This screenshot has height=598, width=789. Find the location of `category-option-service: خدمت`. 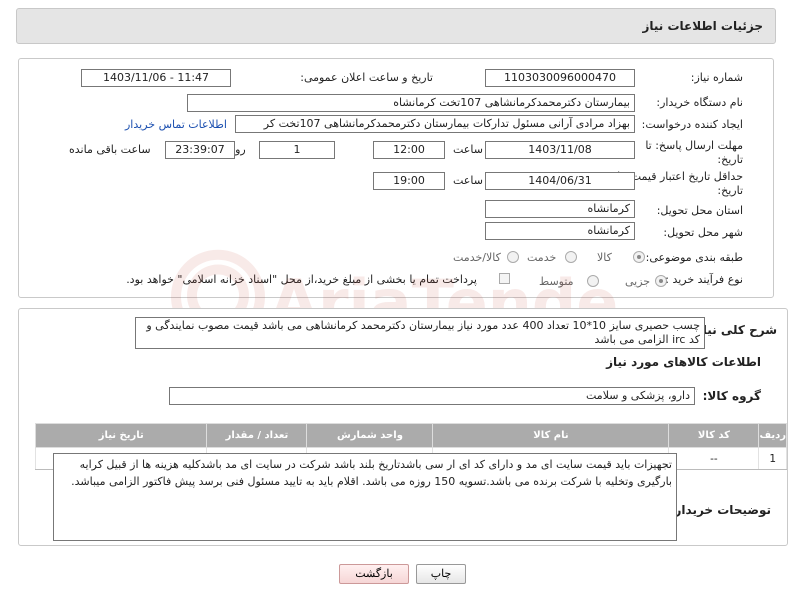

category-option-service: خدمت is located at coordinates (542, 257).